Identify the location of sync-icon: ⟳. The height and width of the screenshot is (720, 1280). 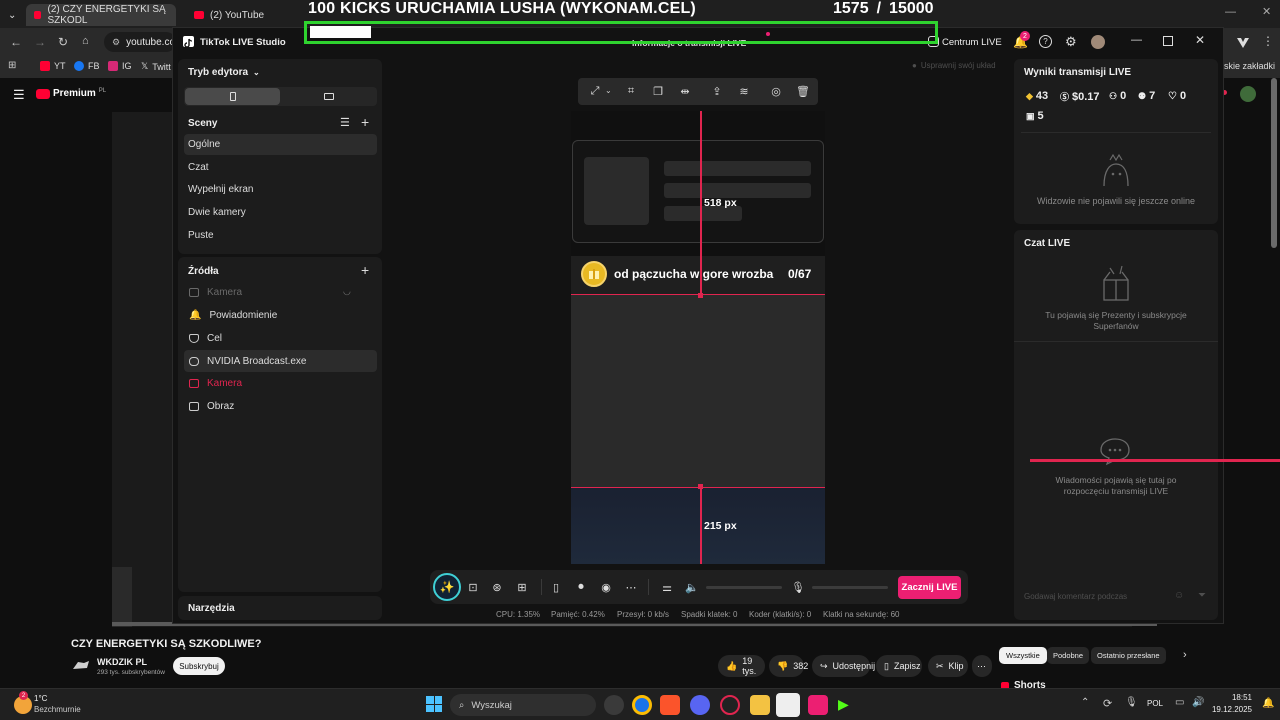
(1107, 703).